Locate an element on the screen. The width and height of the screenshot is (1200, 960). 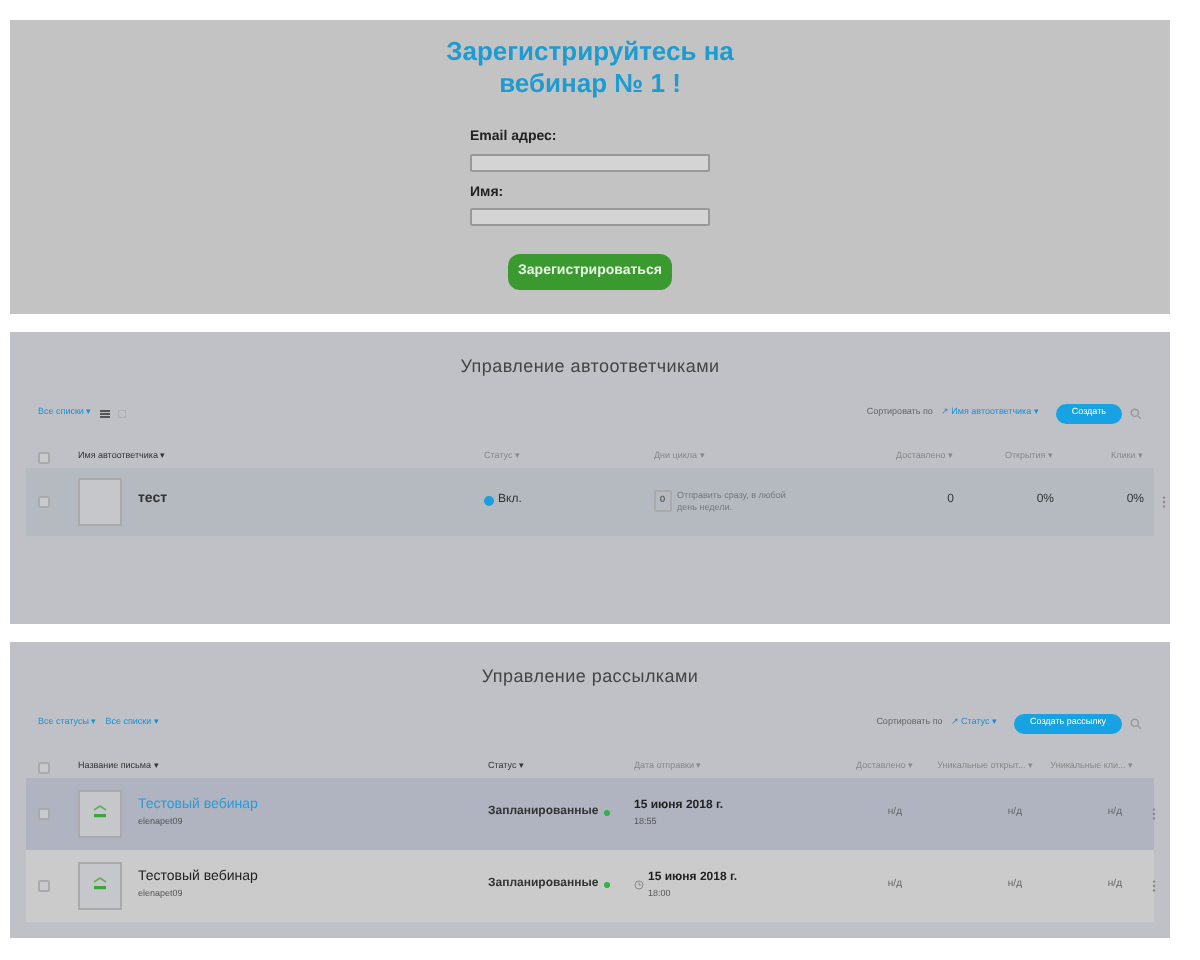
form-title: Зарегистрируйтесь на вебинар № 1 ! is located at coordinates (590, 68).